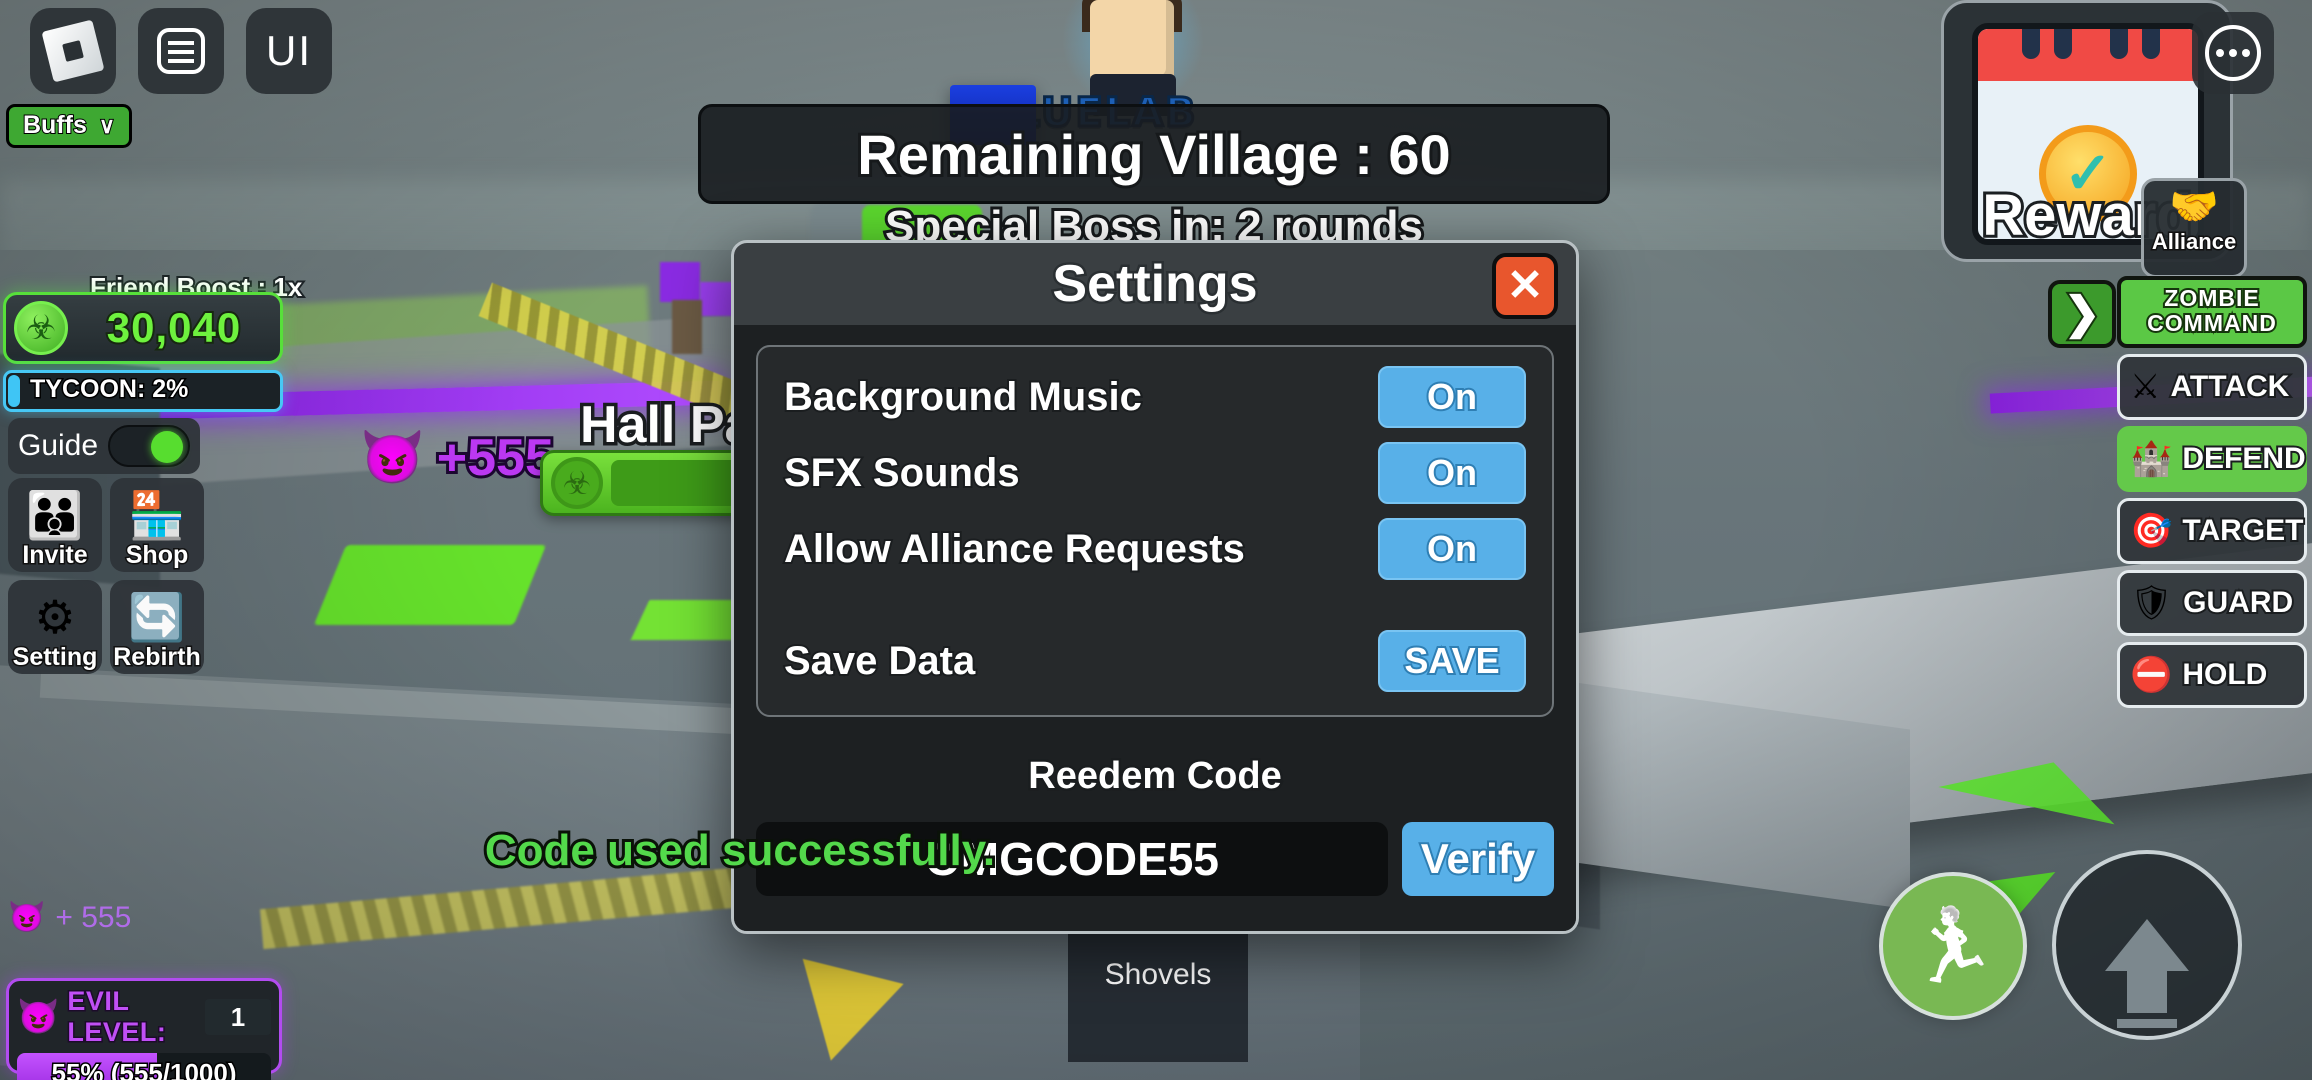 The width and height of the screenshot is (2312, 1080). Describe the element at coordinates (157, 617) in the screenshot. I see `rebirth-icon: 🔄` at that location.